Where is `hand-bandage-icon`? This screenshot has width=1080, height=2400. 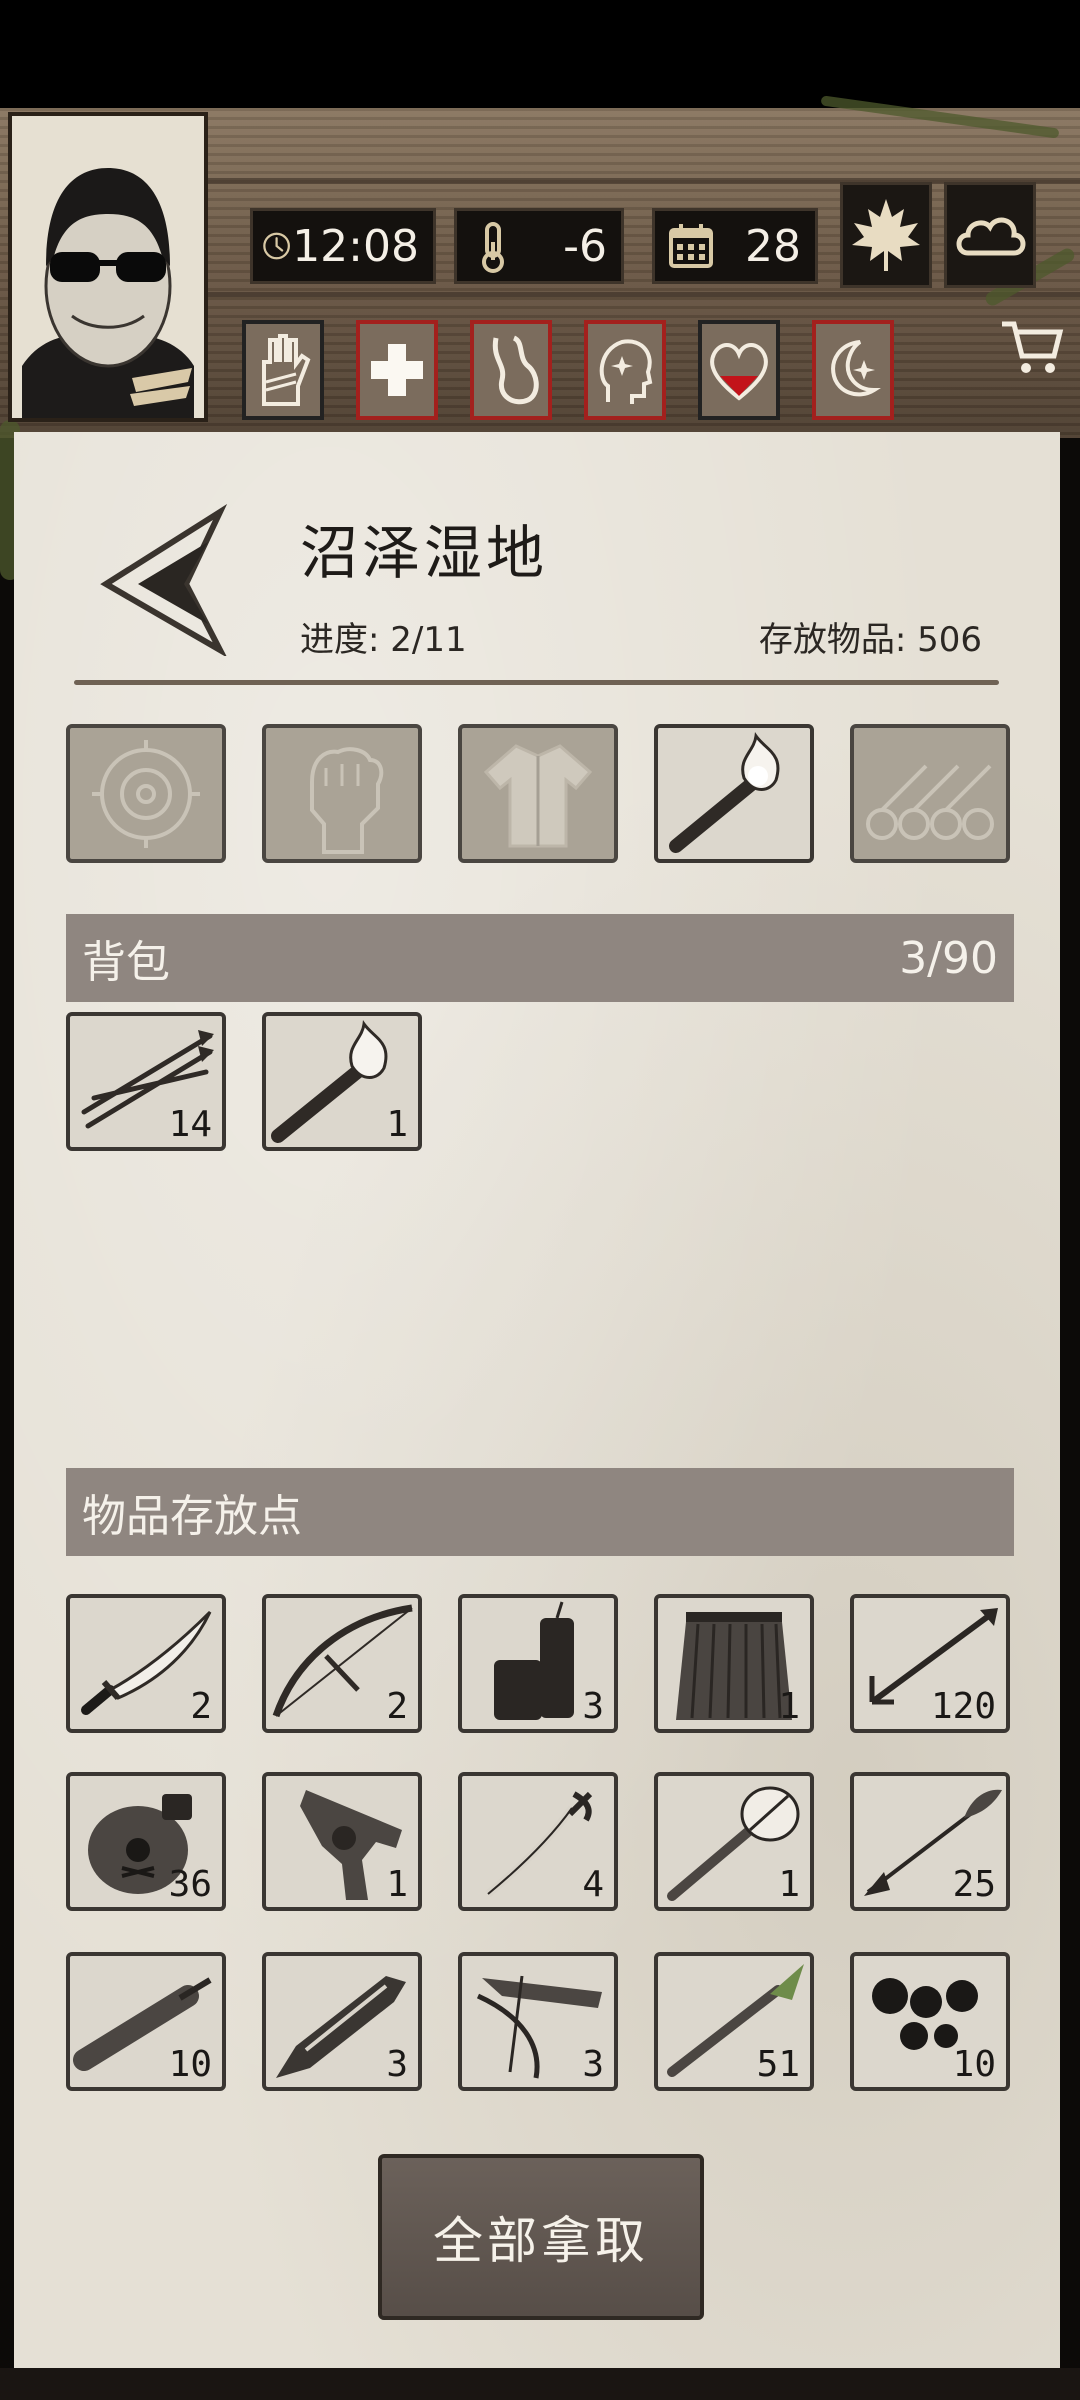 hand-bandage-icon is located at coordinates (286, 370).